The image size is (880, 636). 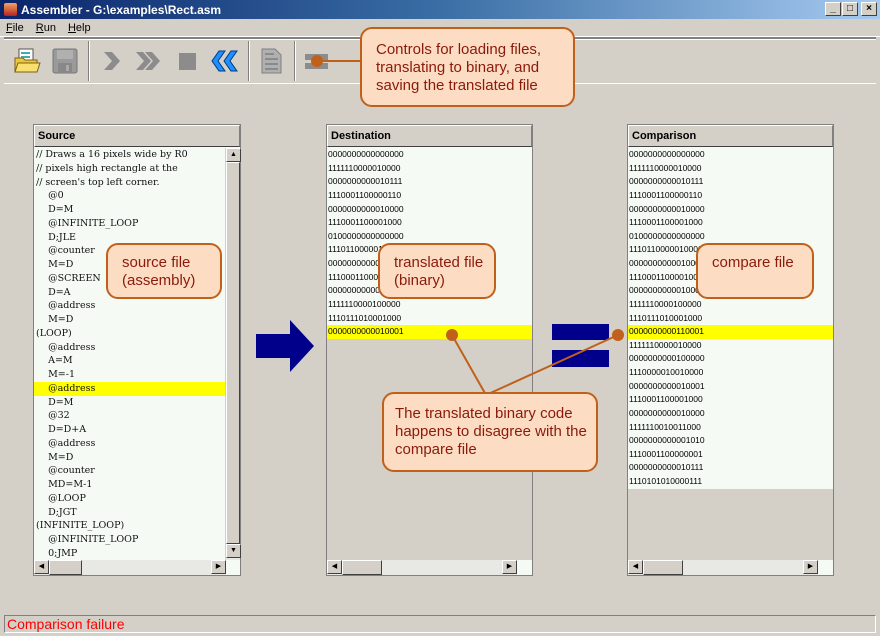 What do you see at coordinates (129, 388) in the screenshot?
I see `highlighted-line: @address` at bounding box center [129, 388].